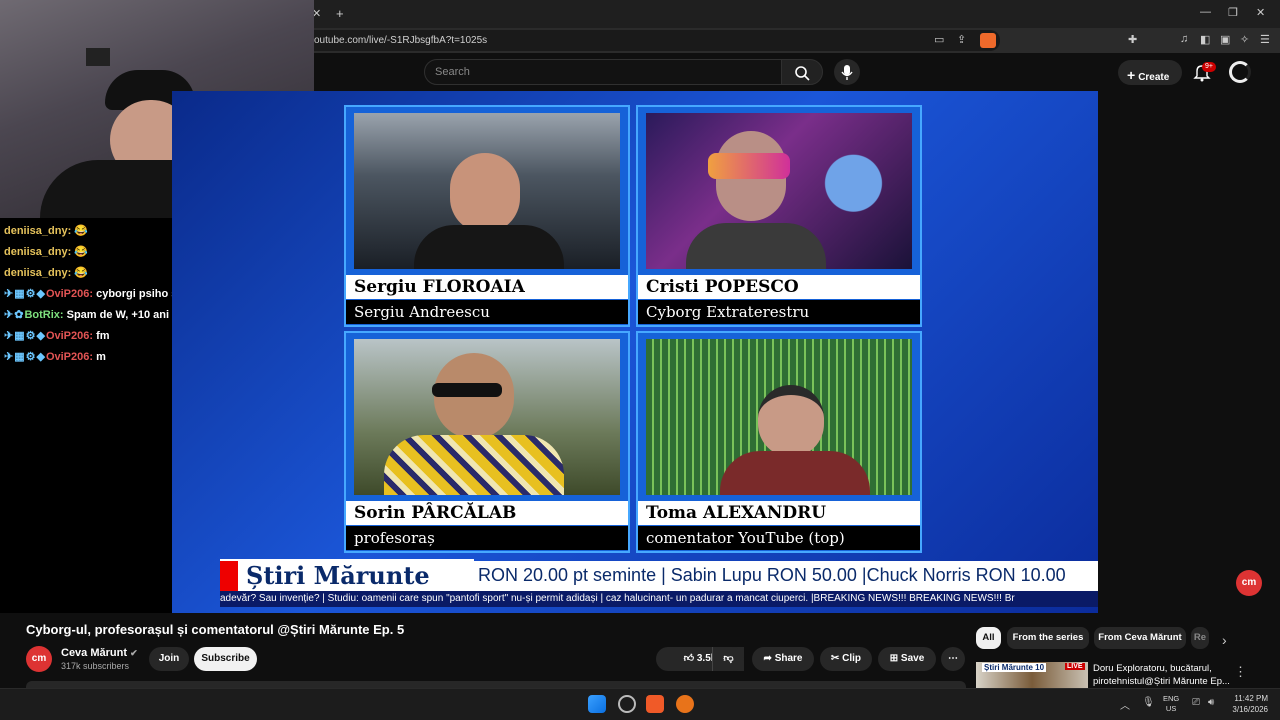 This screenshot has width=1280, height=720. I want to click on guest-role: Sergiu Andreescu, so click(487, 312).